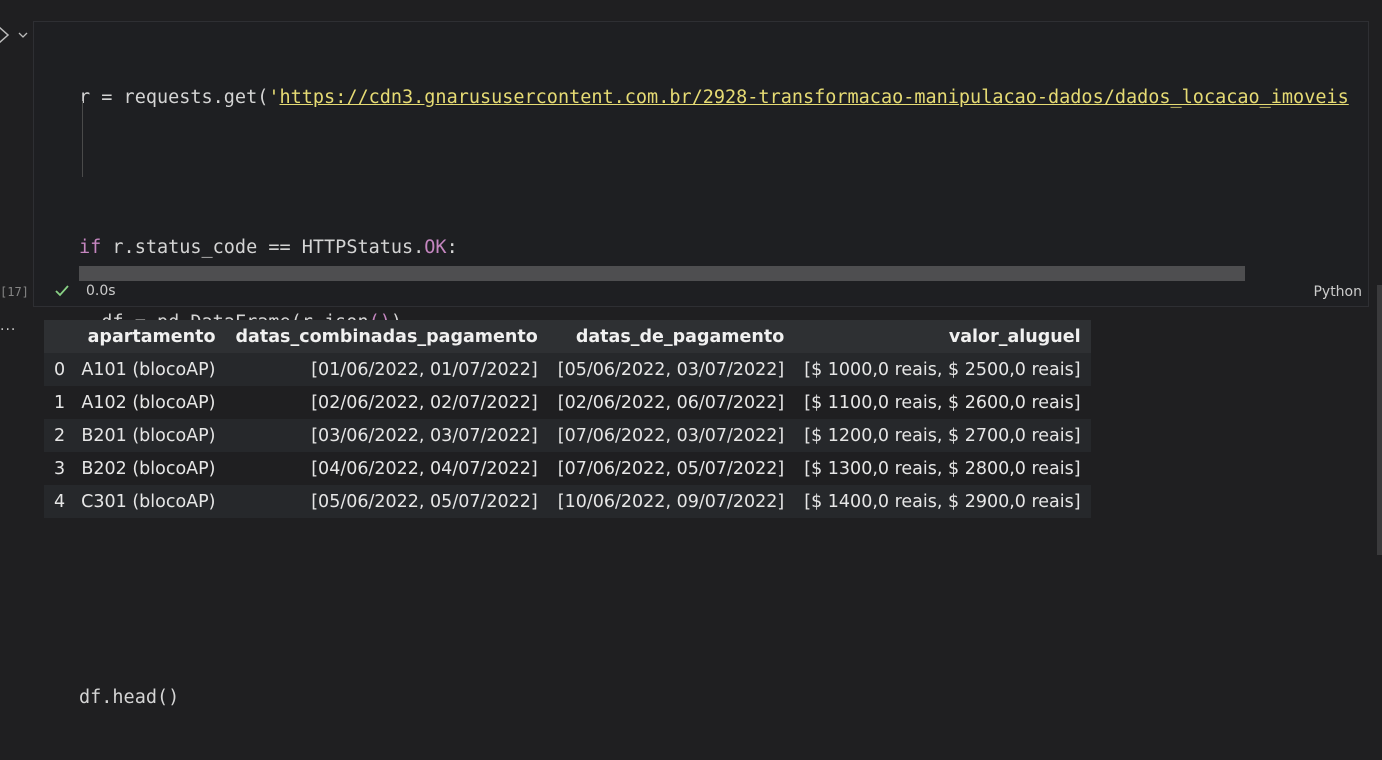  I want to click on row-index: 2, so click(60, 435).